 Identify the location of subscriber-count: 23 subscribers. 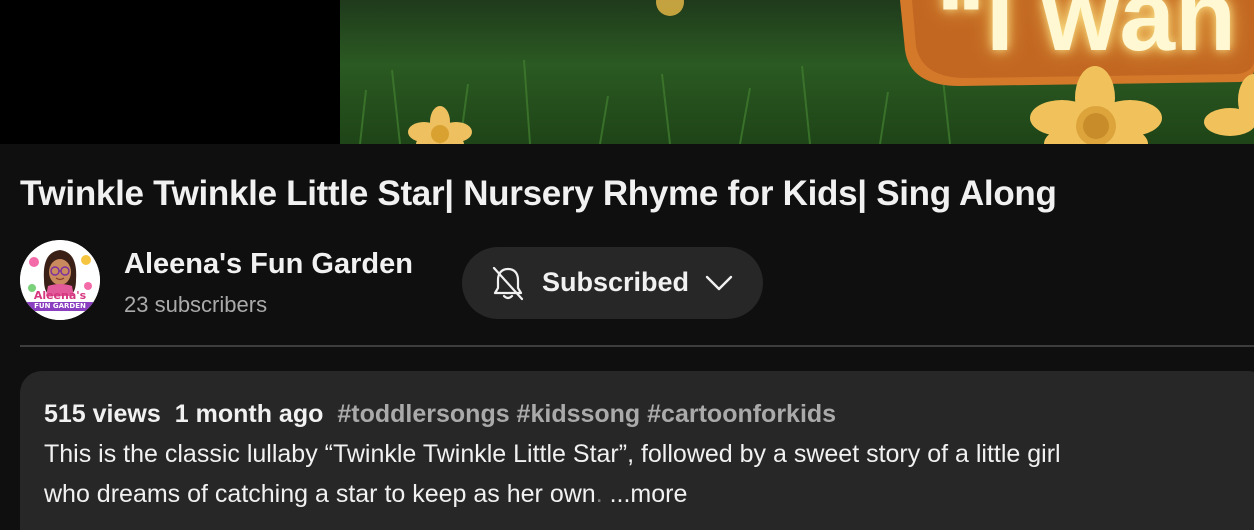
(196, 304).